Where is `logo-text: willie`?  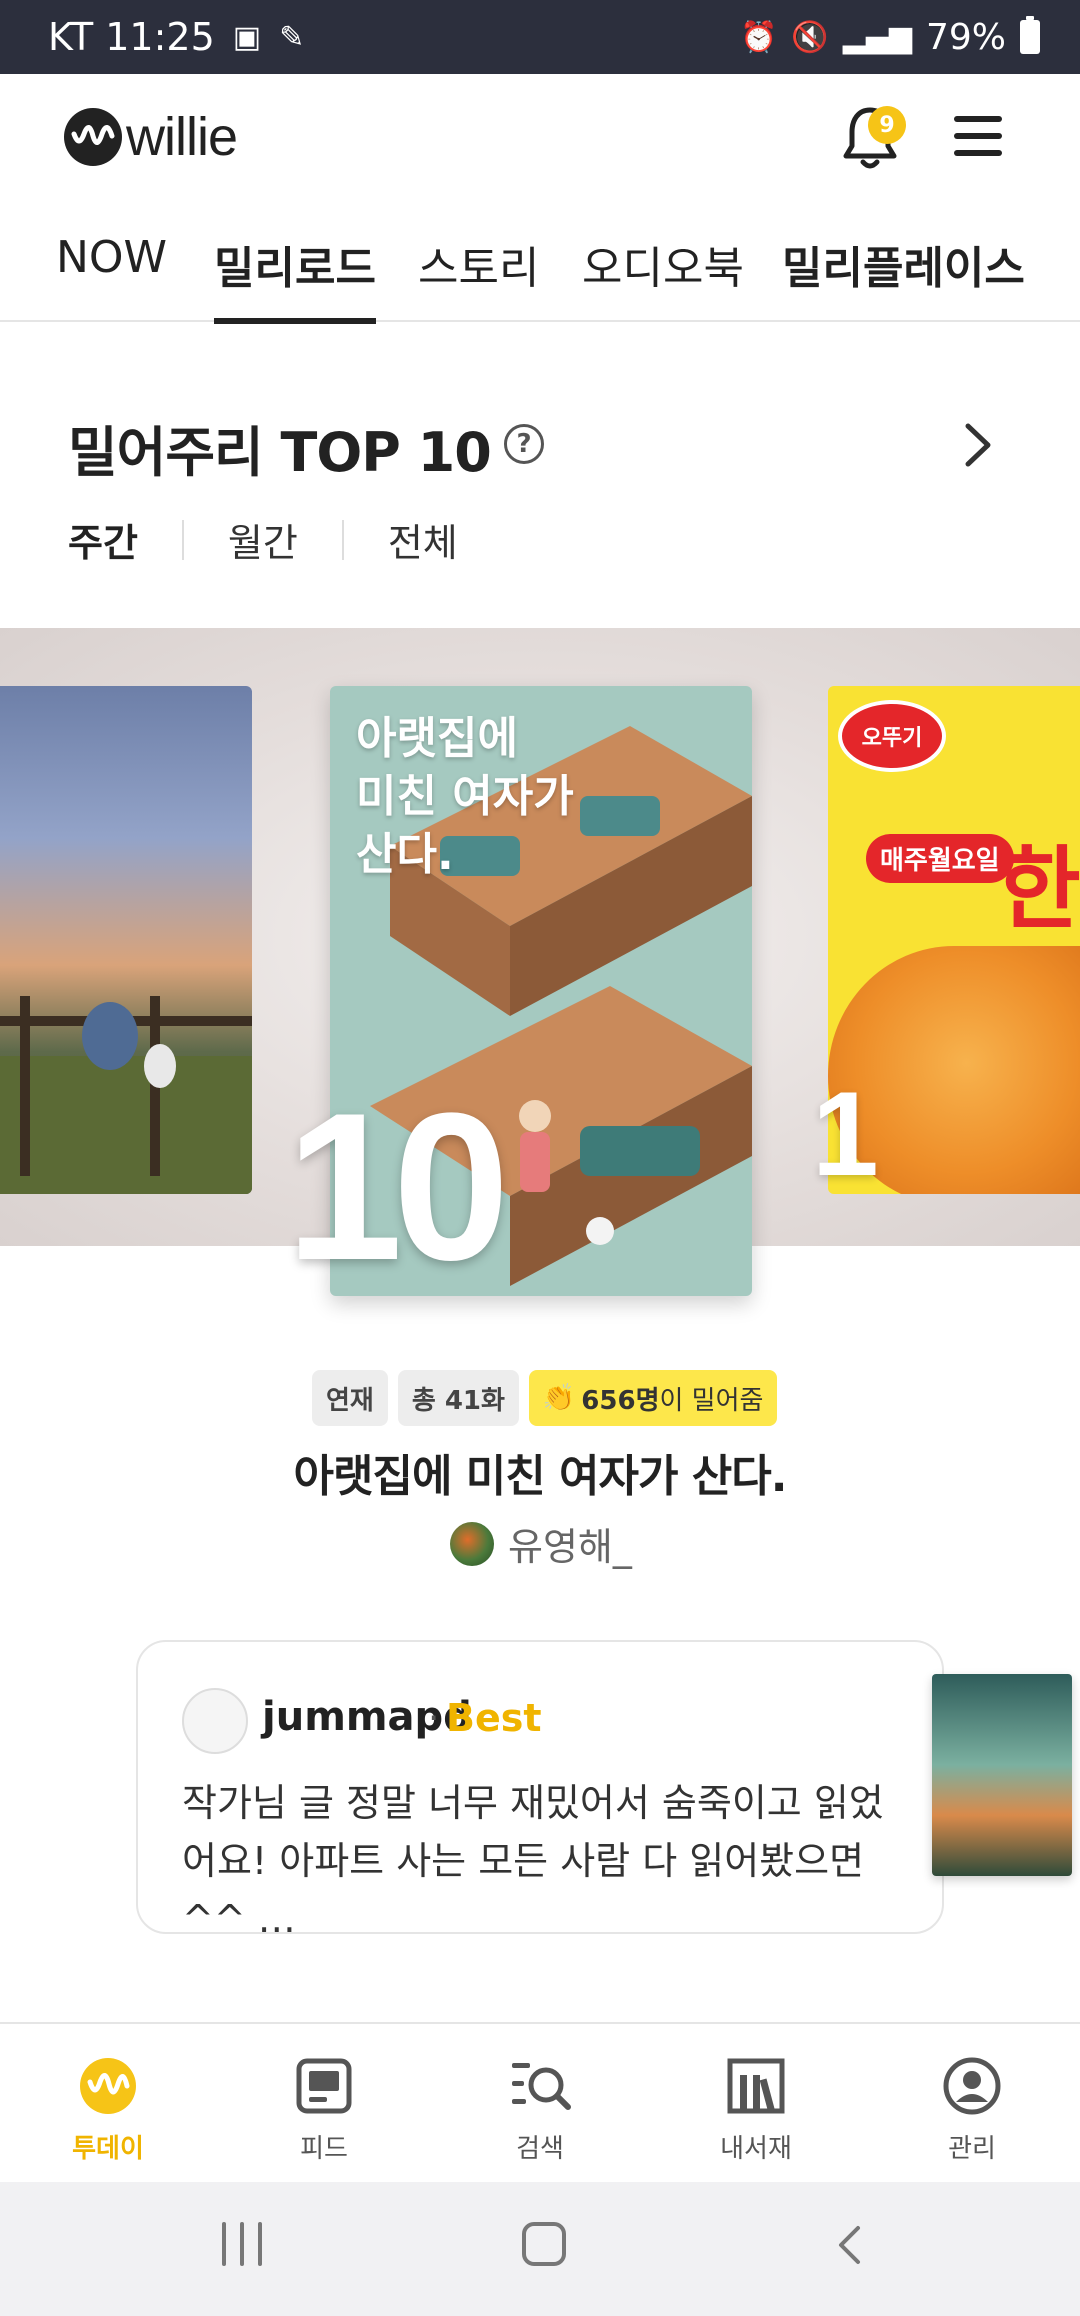 logo-text: willie is located at coordinates (182, 137).